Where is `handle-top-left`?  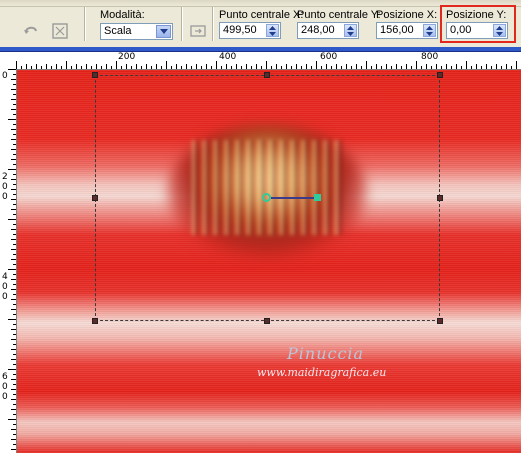 handle-top-left is located at coordinates (95, 75).